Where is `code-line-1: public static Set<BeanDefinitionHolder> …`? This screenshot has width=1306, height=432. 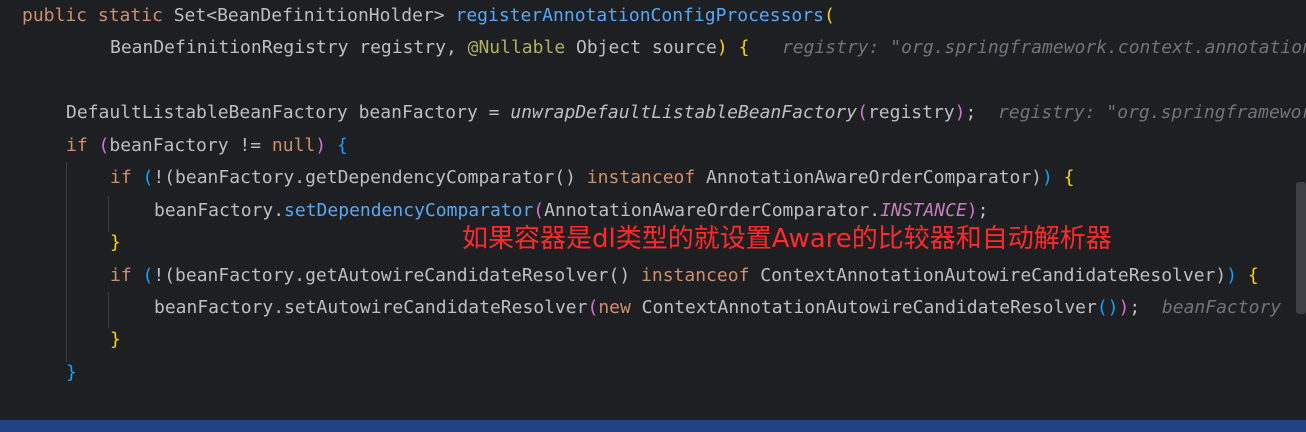
code-line-1: public static Set<BeanDefinitionHolder> … is located at coordinates (428, 16).